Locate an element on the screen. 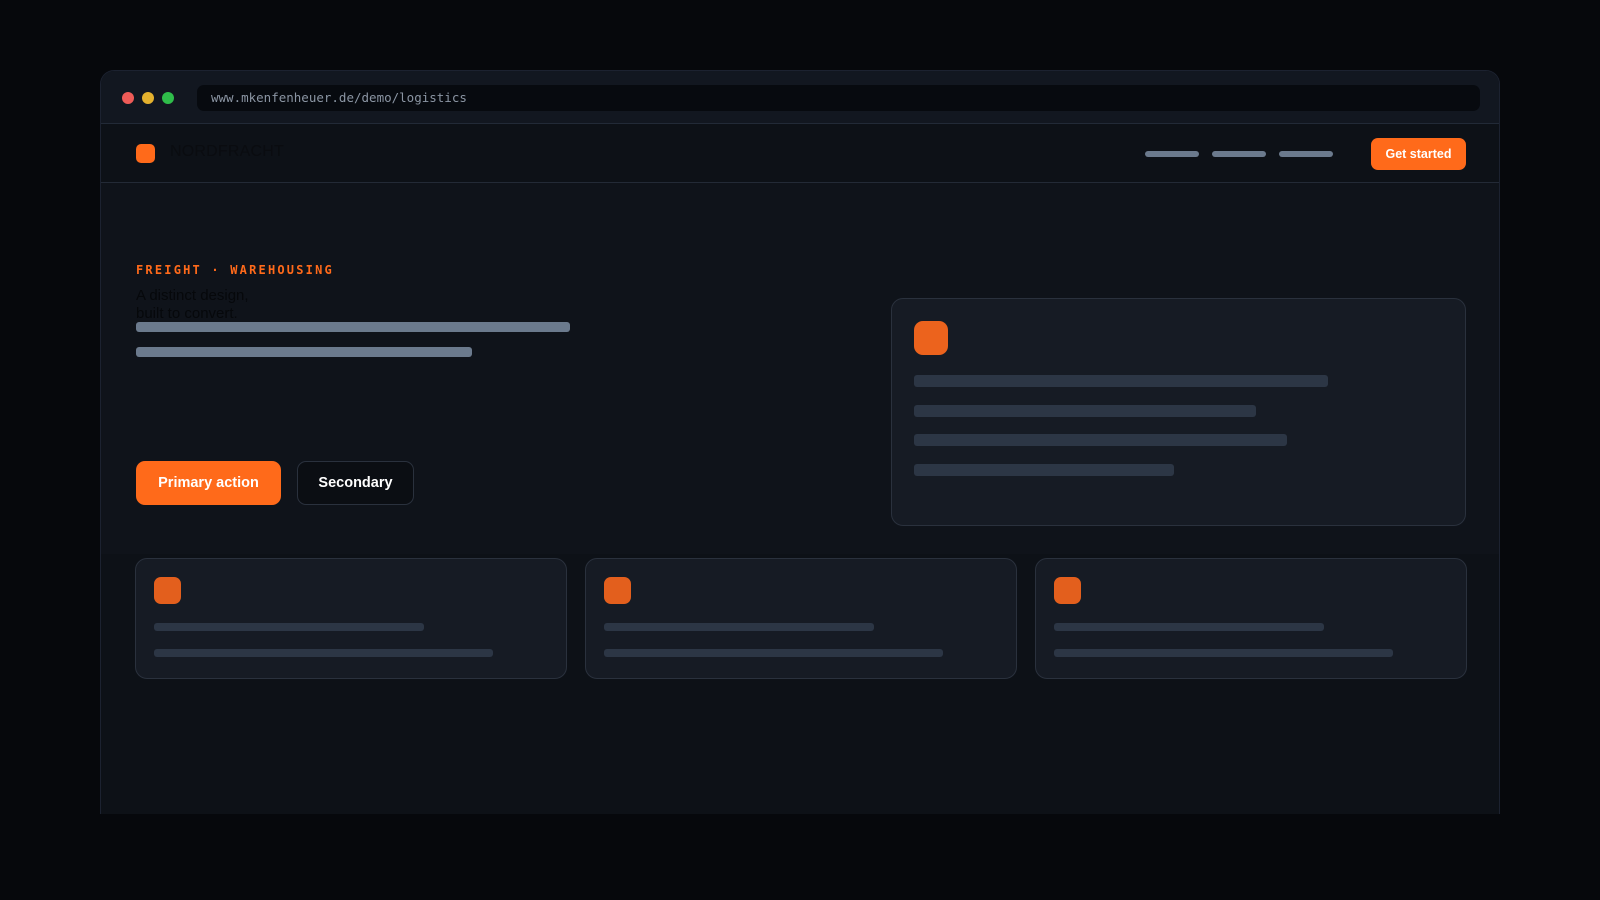 The height and width of the screenshot is (900, 1600). hero-headline-line-2: built to convert. is located at coordinates (187, 313).